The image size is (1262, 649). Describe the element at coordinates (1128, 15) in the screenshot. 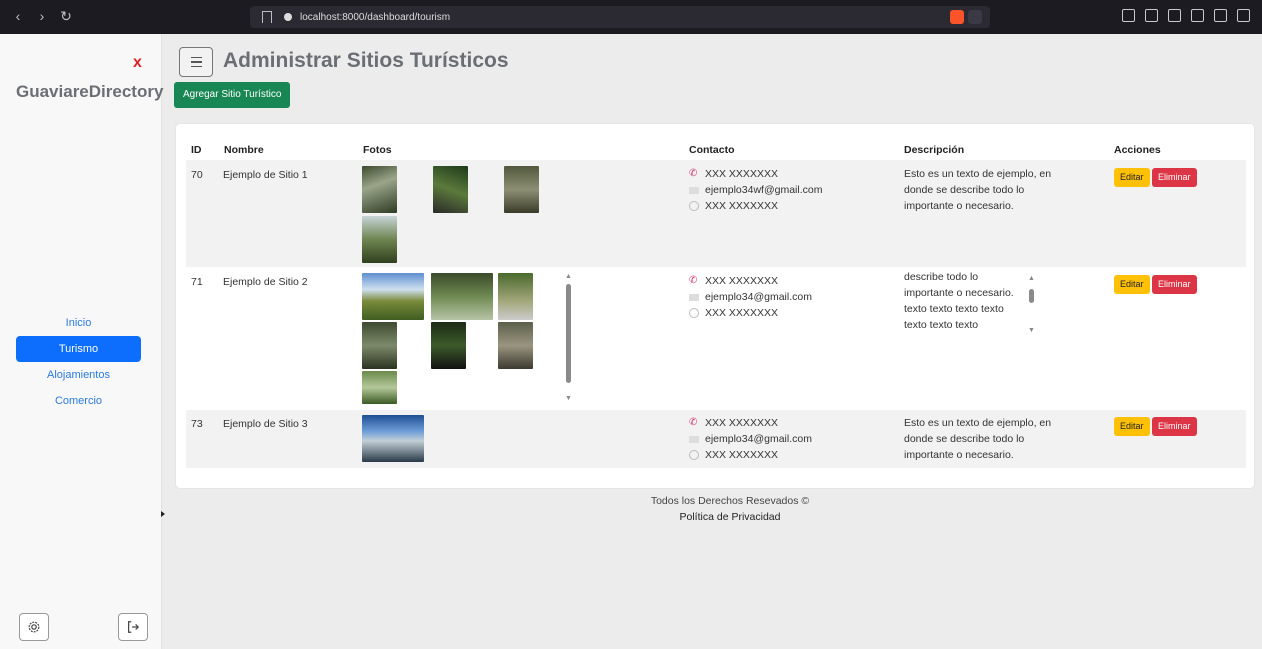

I see `extension-icon` at that location.